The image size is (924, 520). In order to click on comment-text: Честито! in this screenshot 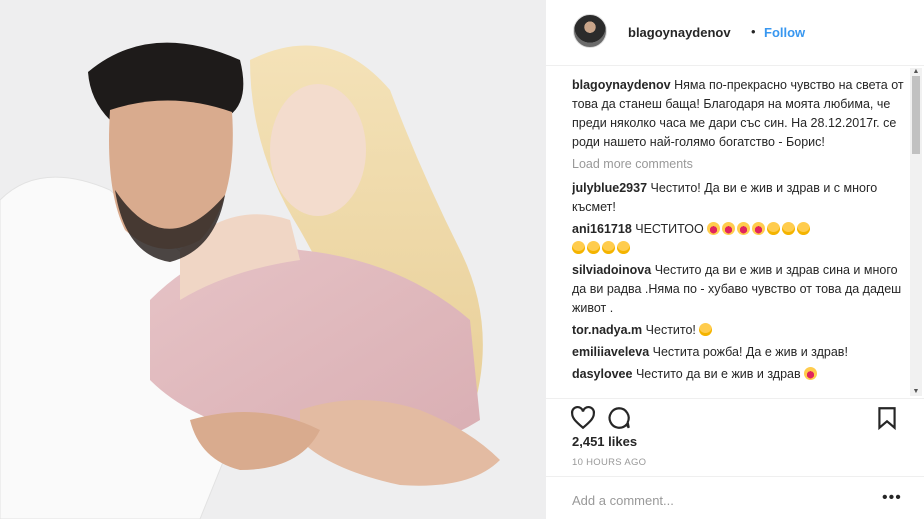, I will do `click(670, 330)`.